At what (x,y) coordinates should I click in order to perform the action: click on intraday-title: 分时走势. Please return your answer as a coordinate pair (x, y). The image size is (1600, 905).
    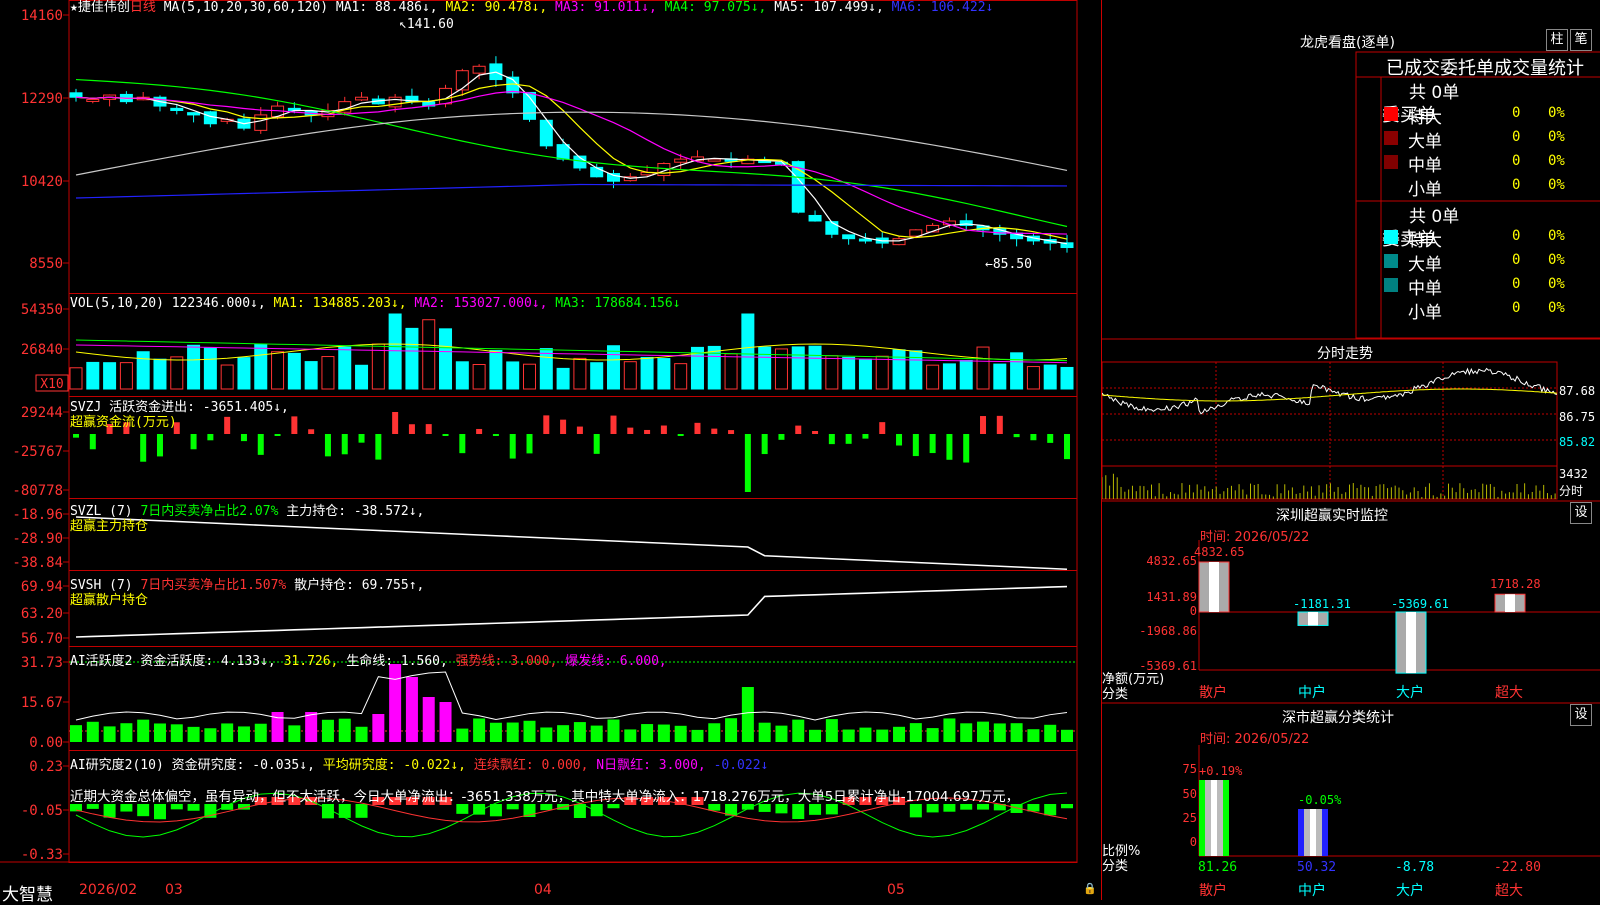
    Looking at the image, I should click on (1345, 354).